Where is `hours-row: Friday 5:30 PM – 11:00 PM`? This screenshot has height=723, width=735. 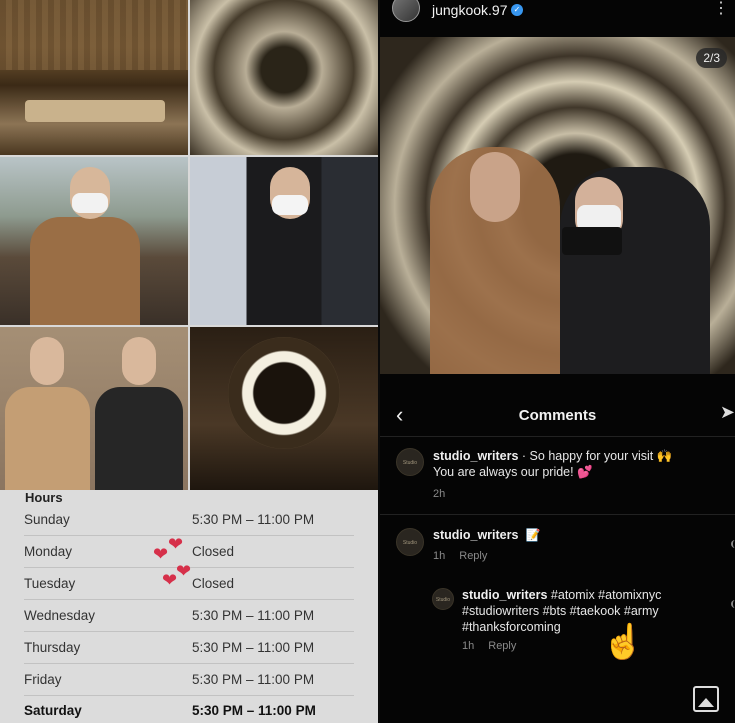 hours-row: Friday 5:30 PM – 11:00 PM is located at coordinates (189, 680).